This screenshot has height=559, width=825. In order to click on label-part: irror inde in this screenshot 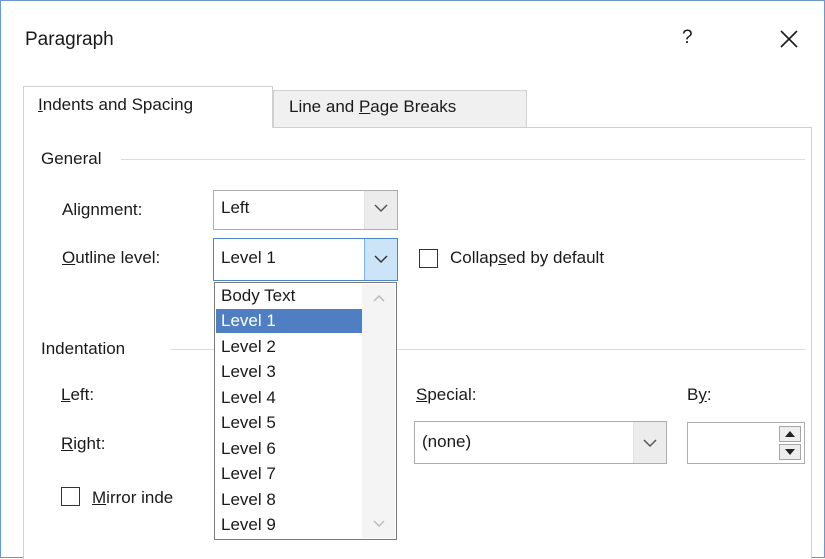, I will do `click(140, 497)`.